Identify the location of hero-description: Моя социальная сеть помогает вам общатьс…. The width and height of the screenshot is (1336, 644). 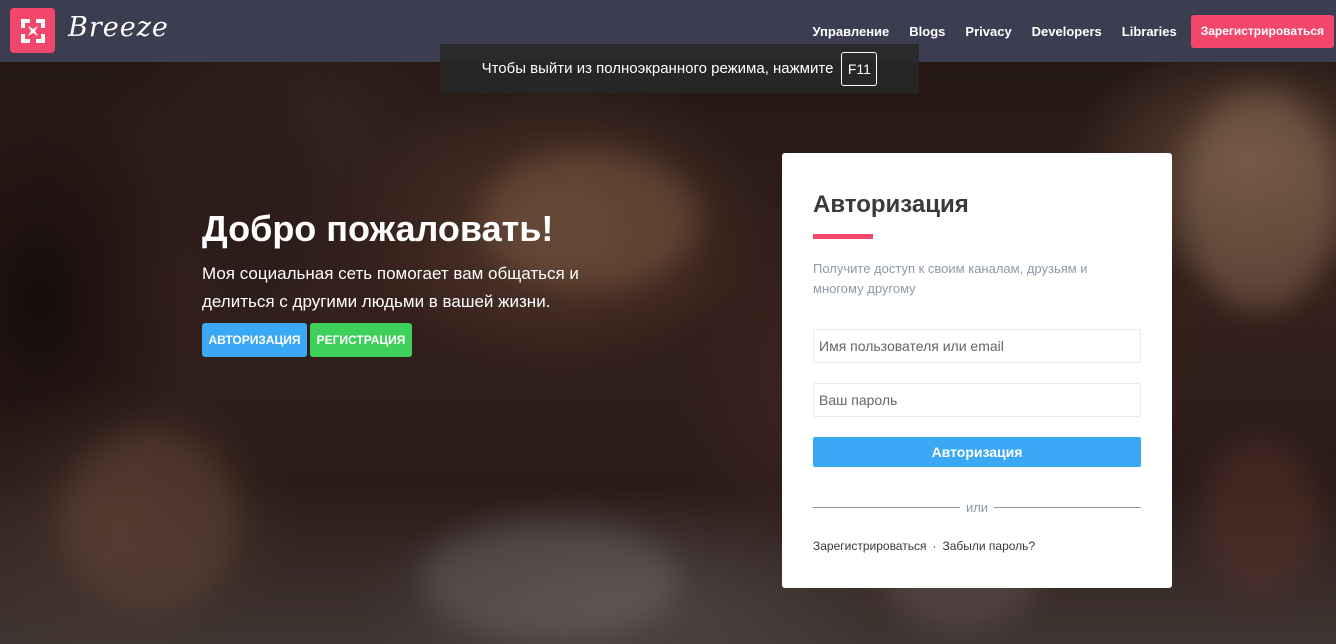
(390, 287).